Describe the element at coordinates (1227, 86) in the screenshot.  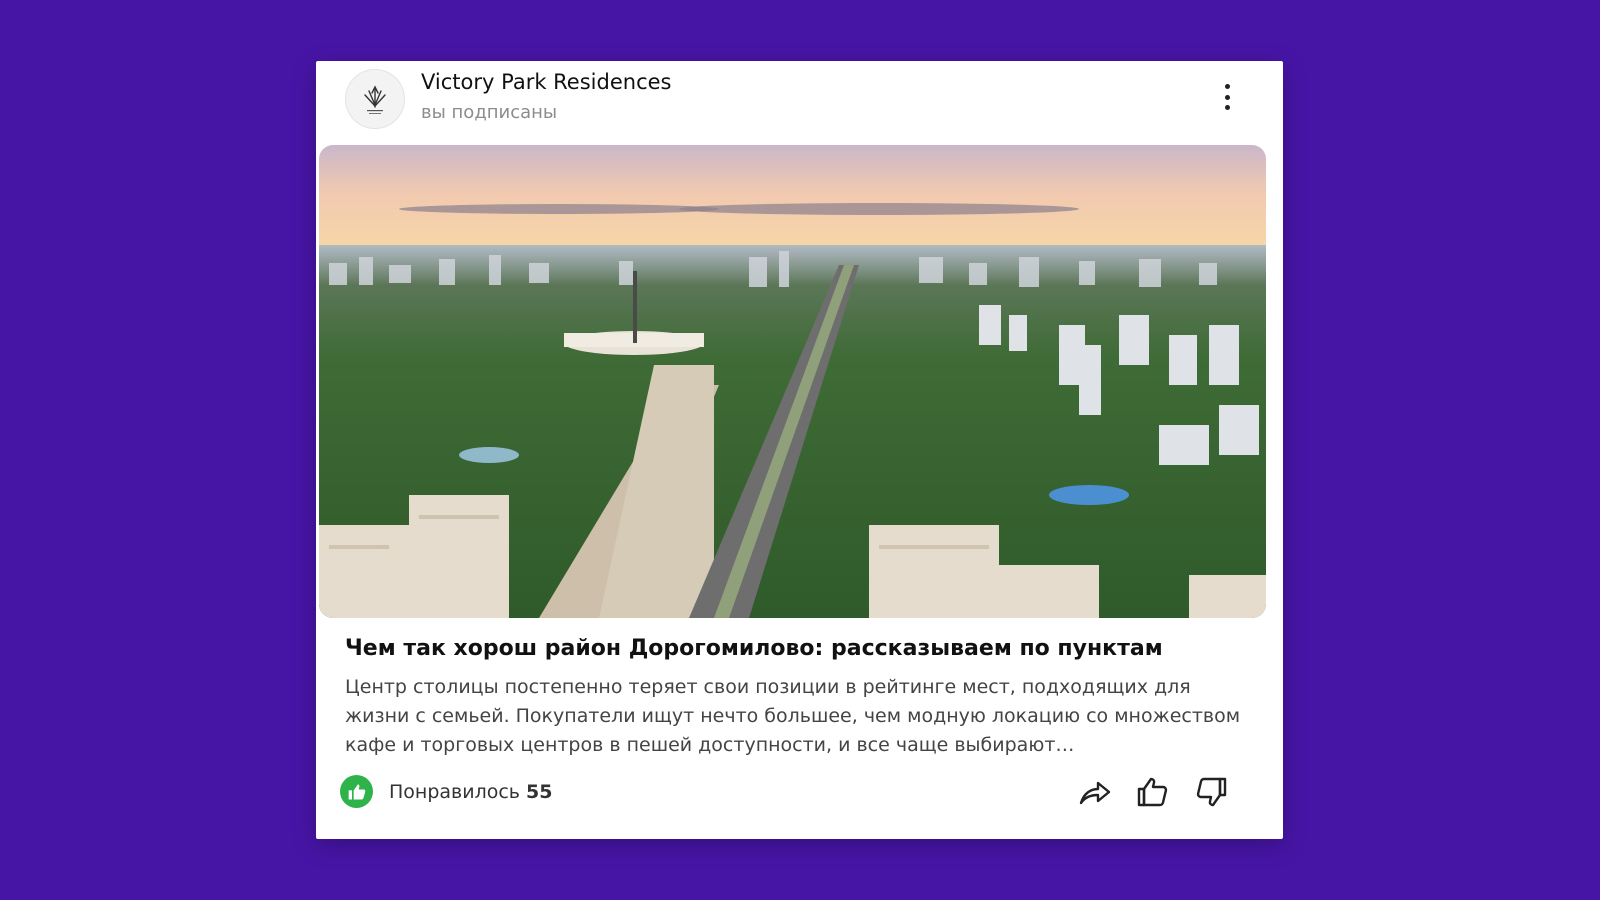
I see `more-vertical-icon` at that location.